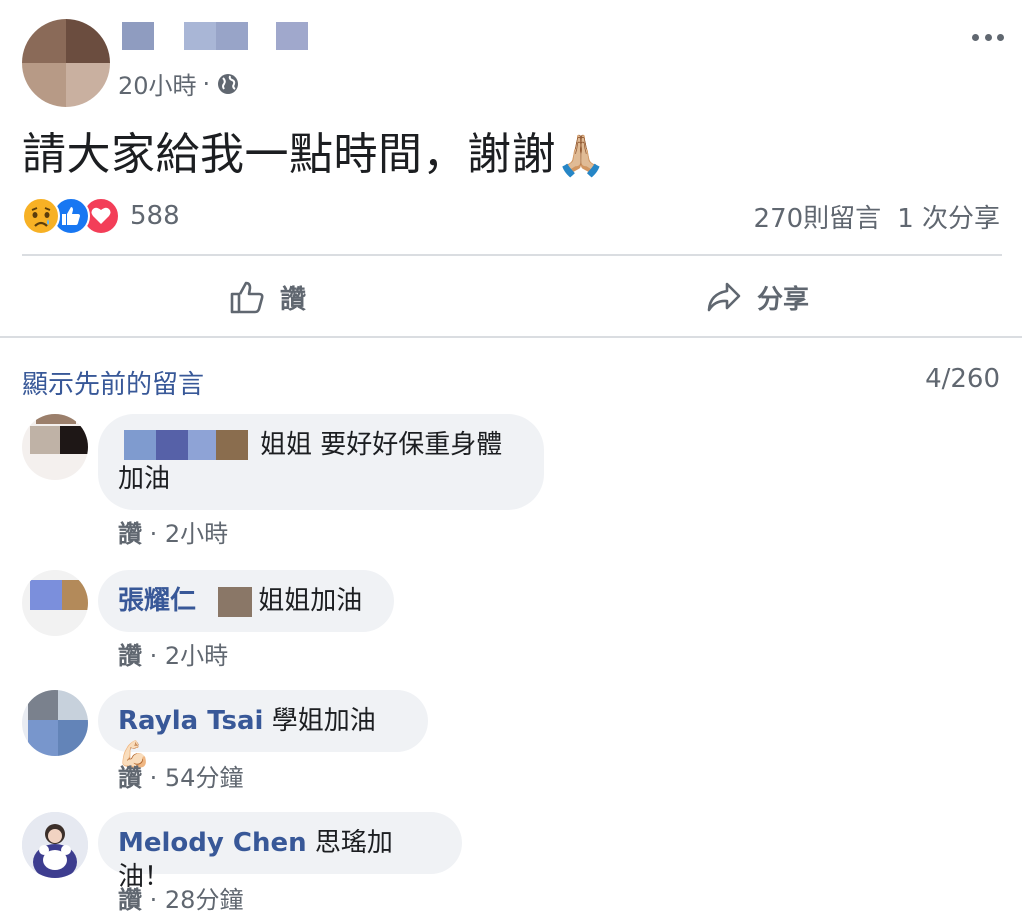  Describe the element at coordinates (204, 778) in the screenshot. I see `comment-time: 54分鐘` at that location.